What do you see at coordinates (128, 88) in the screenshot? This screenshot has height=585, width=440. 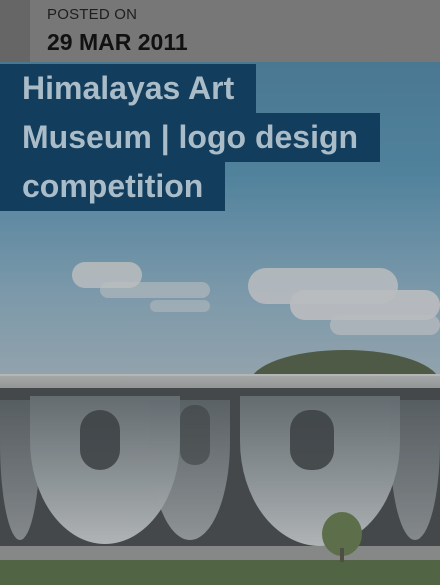 I see `post-title-line: Himalayas Art` at bounding box center [128, 88].